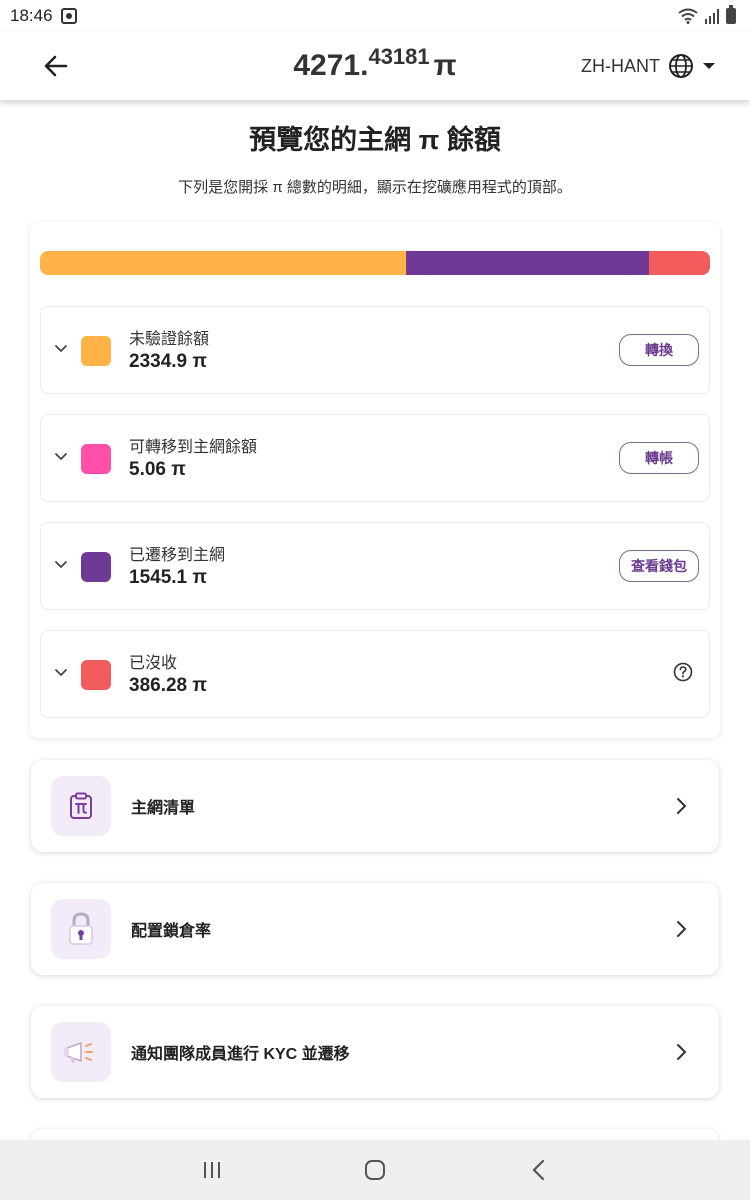 The image size is (750, 1200). I want to click on balance-amount: 386.28 π, so click(168, 685).